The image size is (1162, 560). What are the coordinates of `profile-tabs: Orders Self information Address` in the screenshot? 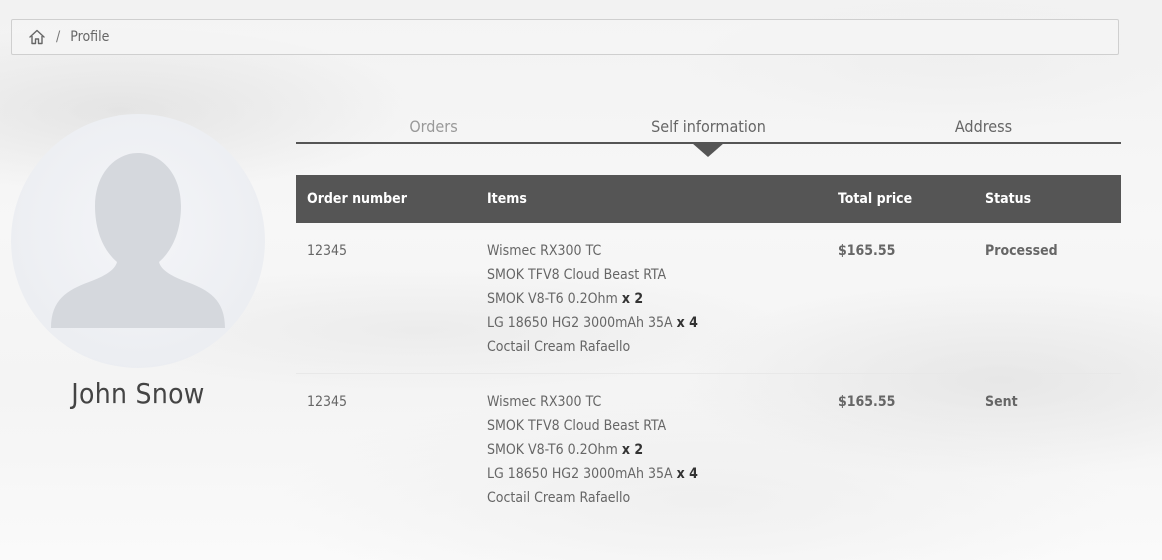 It's located at (708, 128).